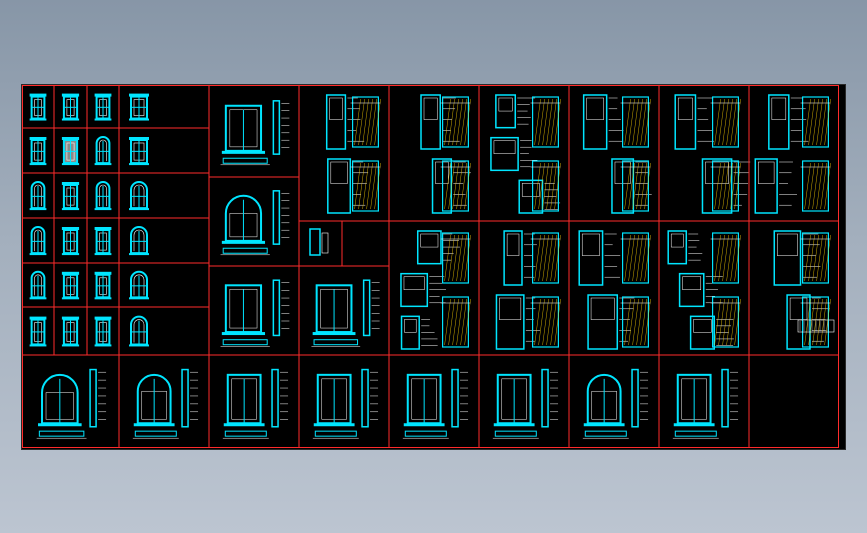  What do you see at coordinates (345, 313) in the screenshot?
I see `cornice-profiles` at bounding box center [345, 313].